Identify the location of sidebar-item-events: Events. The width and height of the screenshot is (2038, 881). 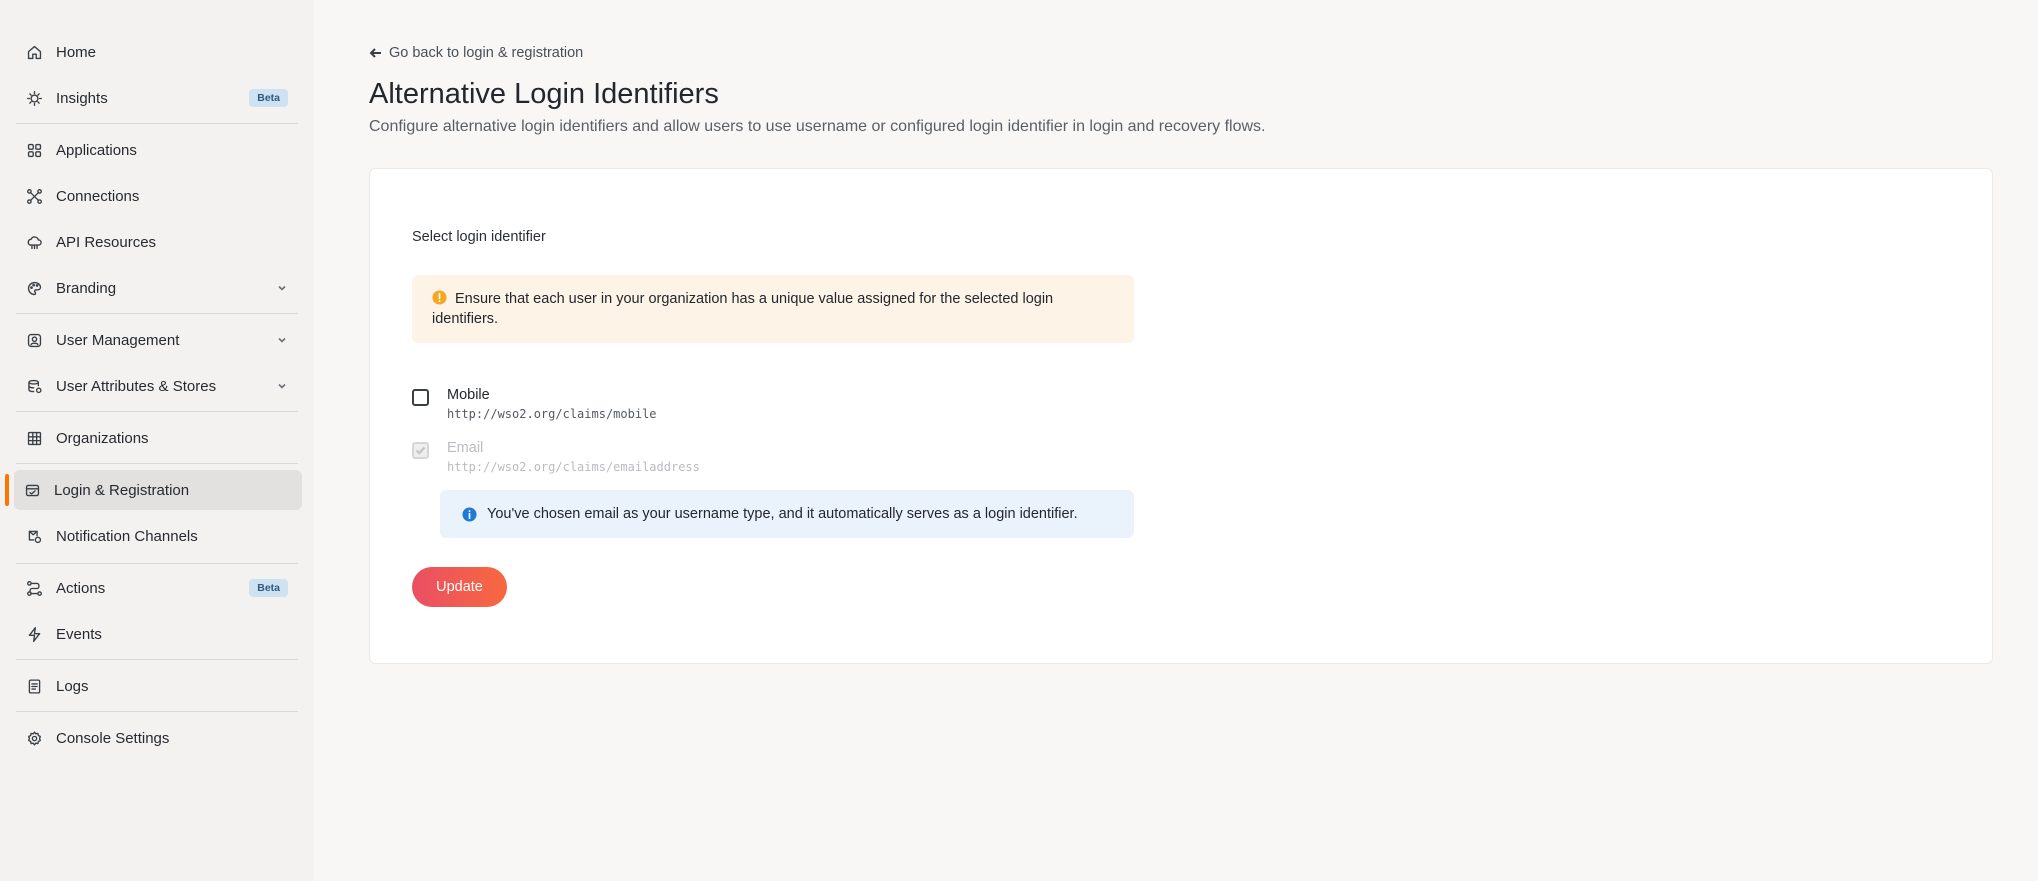
(159, 634).